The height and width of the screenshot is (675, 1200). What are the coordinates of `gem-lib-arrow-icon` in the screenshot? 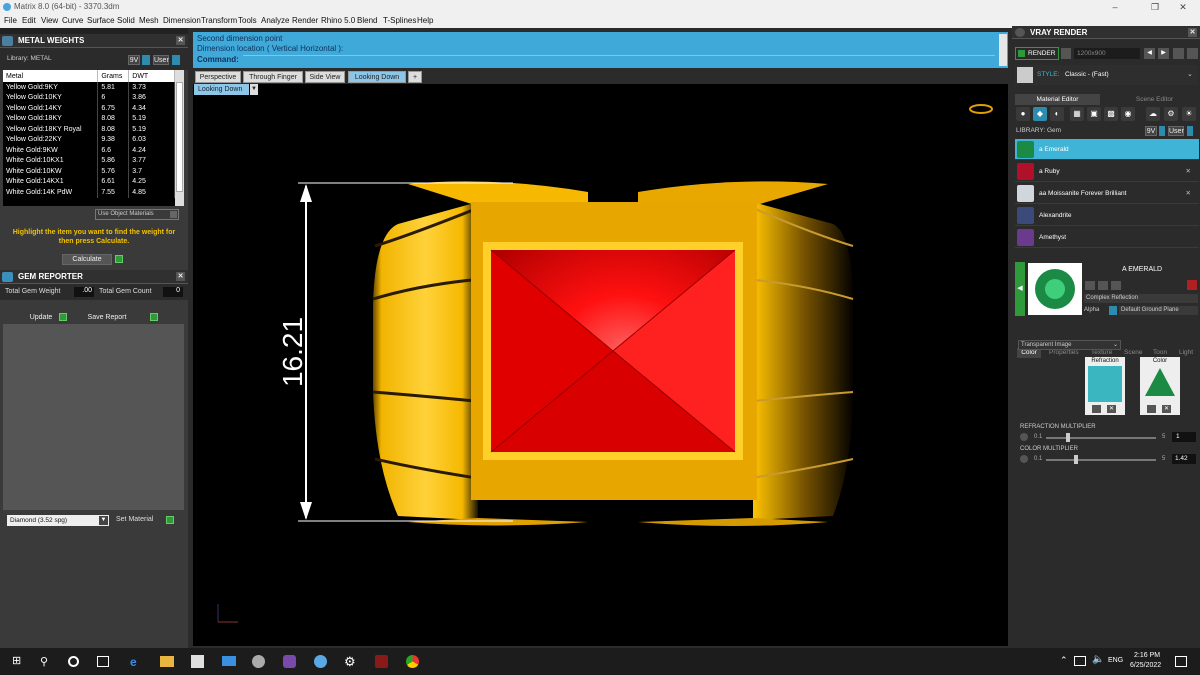 It's located at (1162, 131).